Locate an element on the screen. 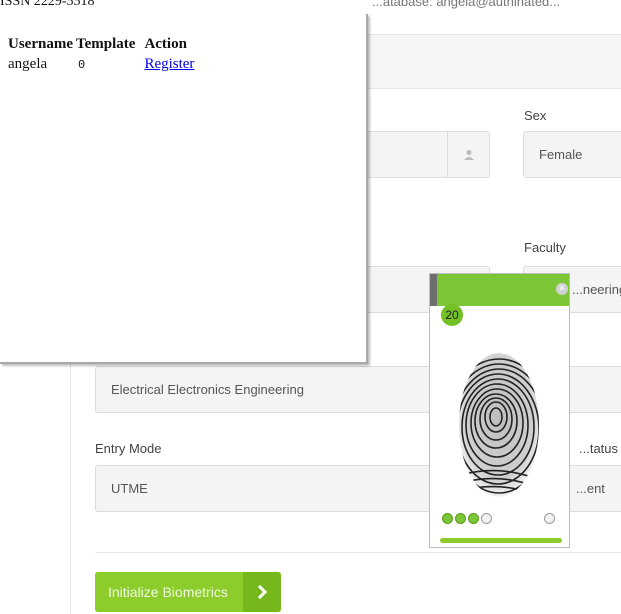 This screenshot has width=621, height=614. sex-label: Sex is located at coordinates (535, 115).